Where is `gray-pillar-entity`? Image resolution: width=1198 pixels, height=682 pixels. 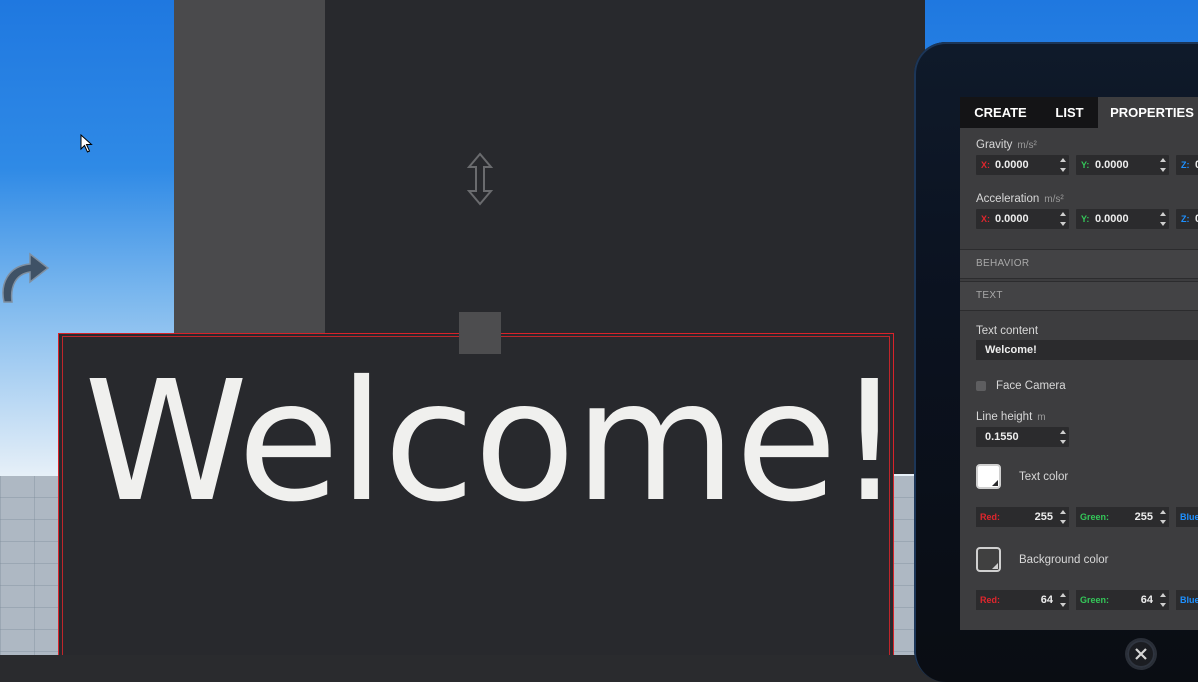
gray-pillar-entity is located at coordinates (249, 167).